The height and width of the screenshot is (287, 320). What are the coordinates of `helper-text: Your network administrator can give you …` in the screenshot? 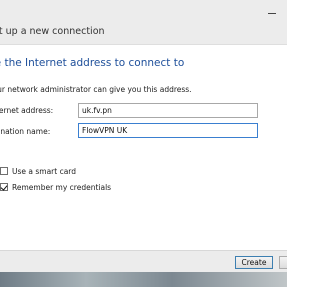 It's located at (96, 89).